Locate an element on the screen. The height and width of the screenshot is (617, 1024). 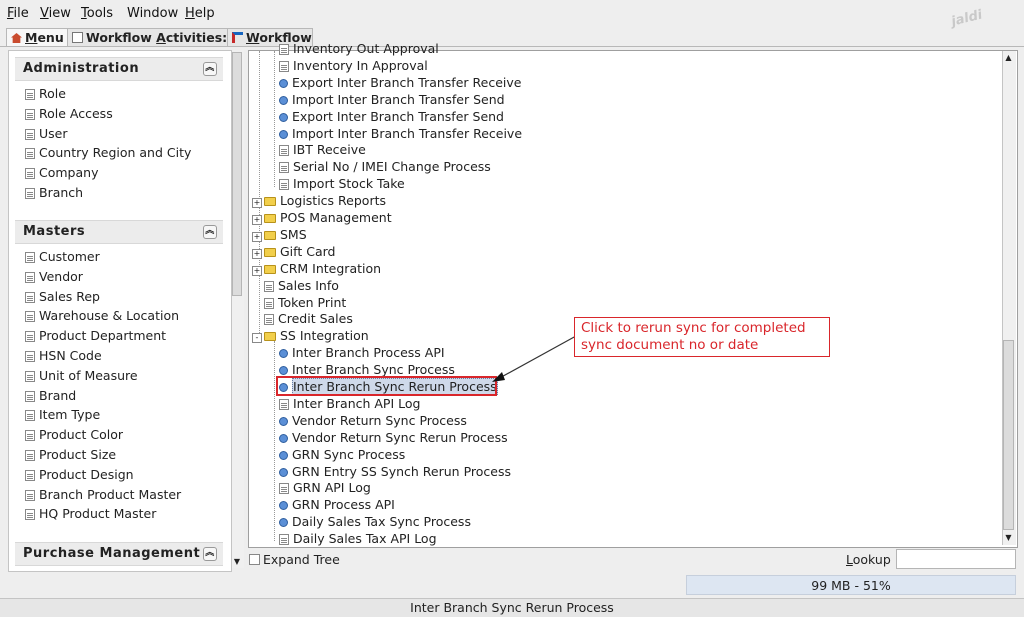
tree-node: + Gift Card is located at coordinates (293, 251).